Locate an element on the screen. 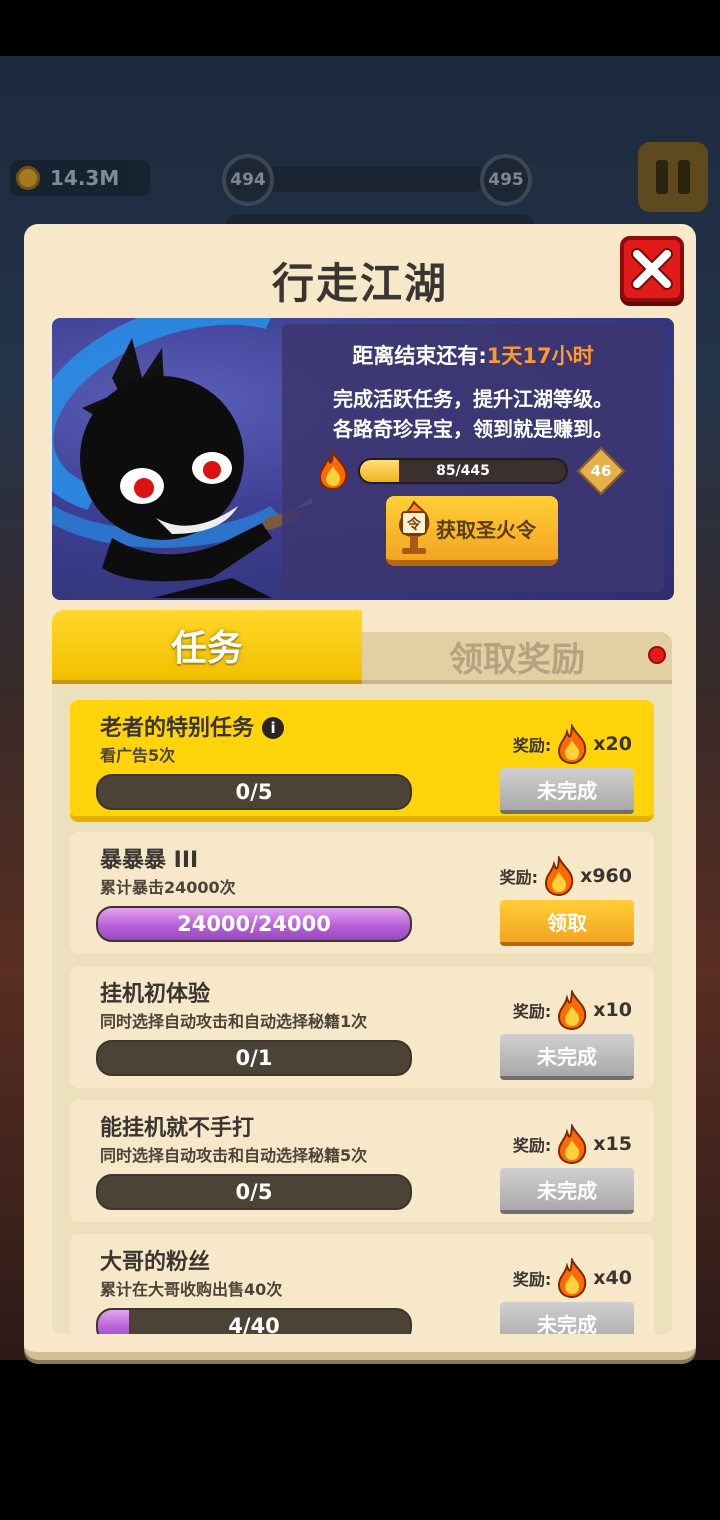 This screenshot has height=1520, width=720. get-token-label: 获取圣火令 is located at coordinates (486, 529).